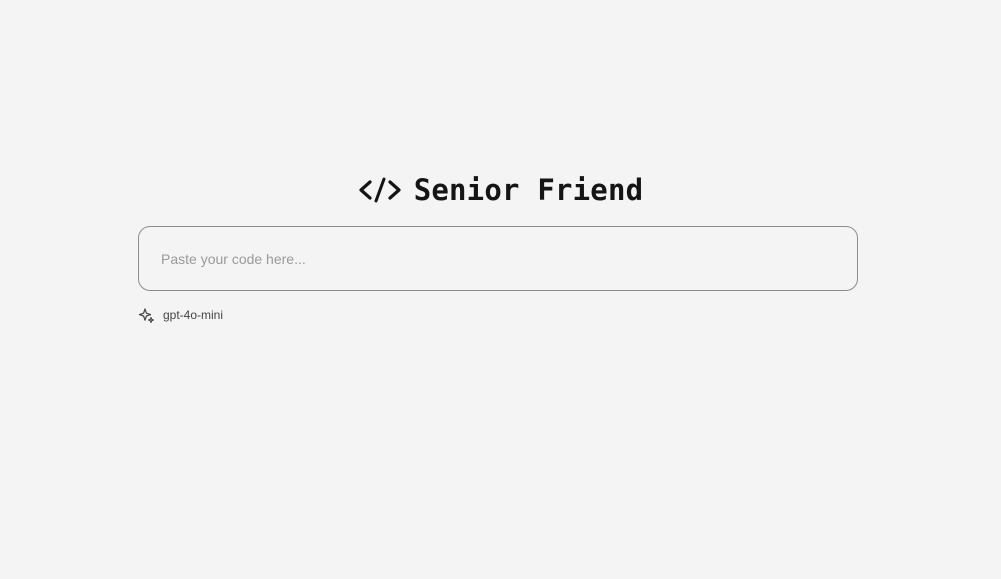 This screenshot has height=579, width=1001. Describe the element at coordinates (528, 190) in the screenshot. I see `page-title: Senior Friend` at that location.